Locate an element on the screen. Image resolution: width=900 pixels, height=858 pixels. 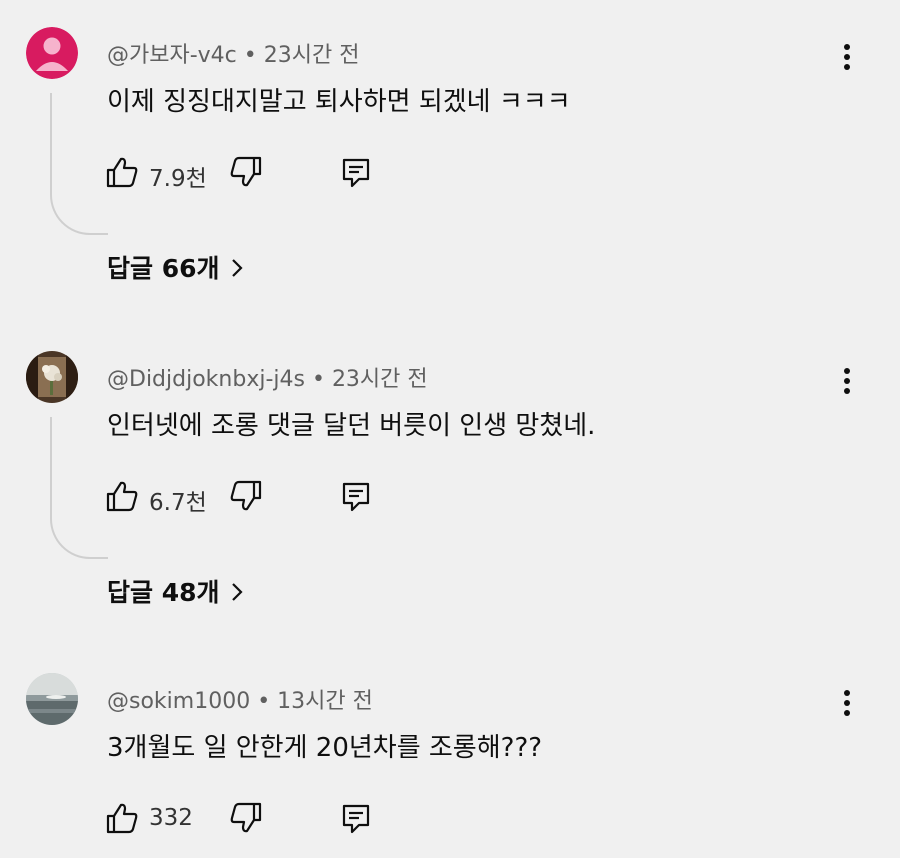
comment-actions: 332 is located at coordinates (255, 821).